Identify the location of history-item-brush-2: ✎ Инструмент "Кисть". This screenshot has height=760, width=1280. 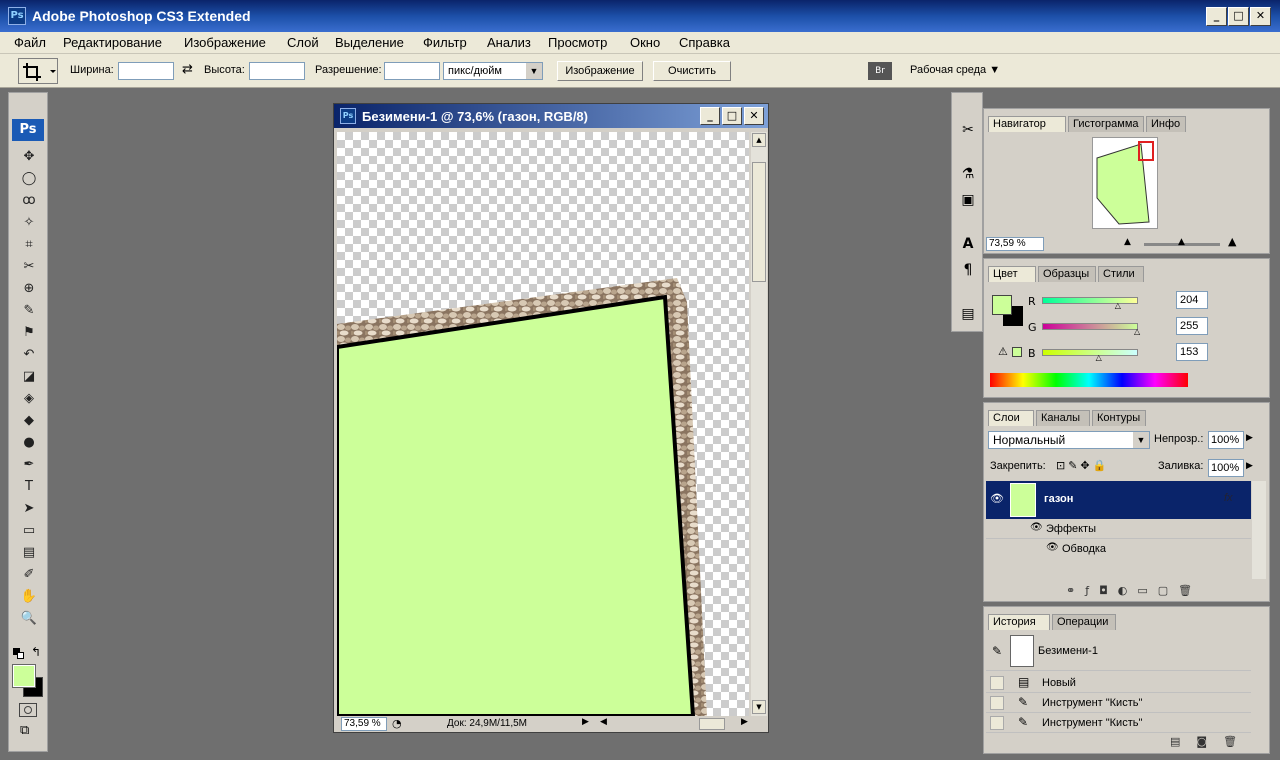
(1118, 723).